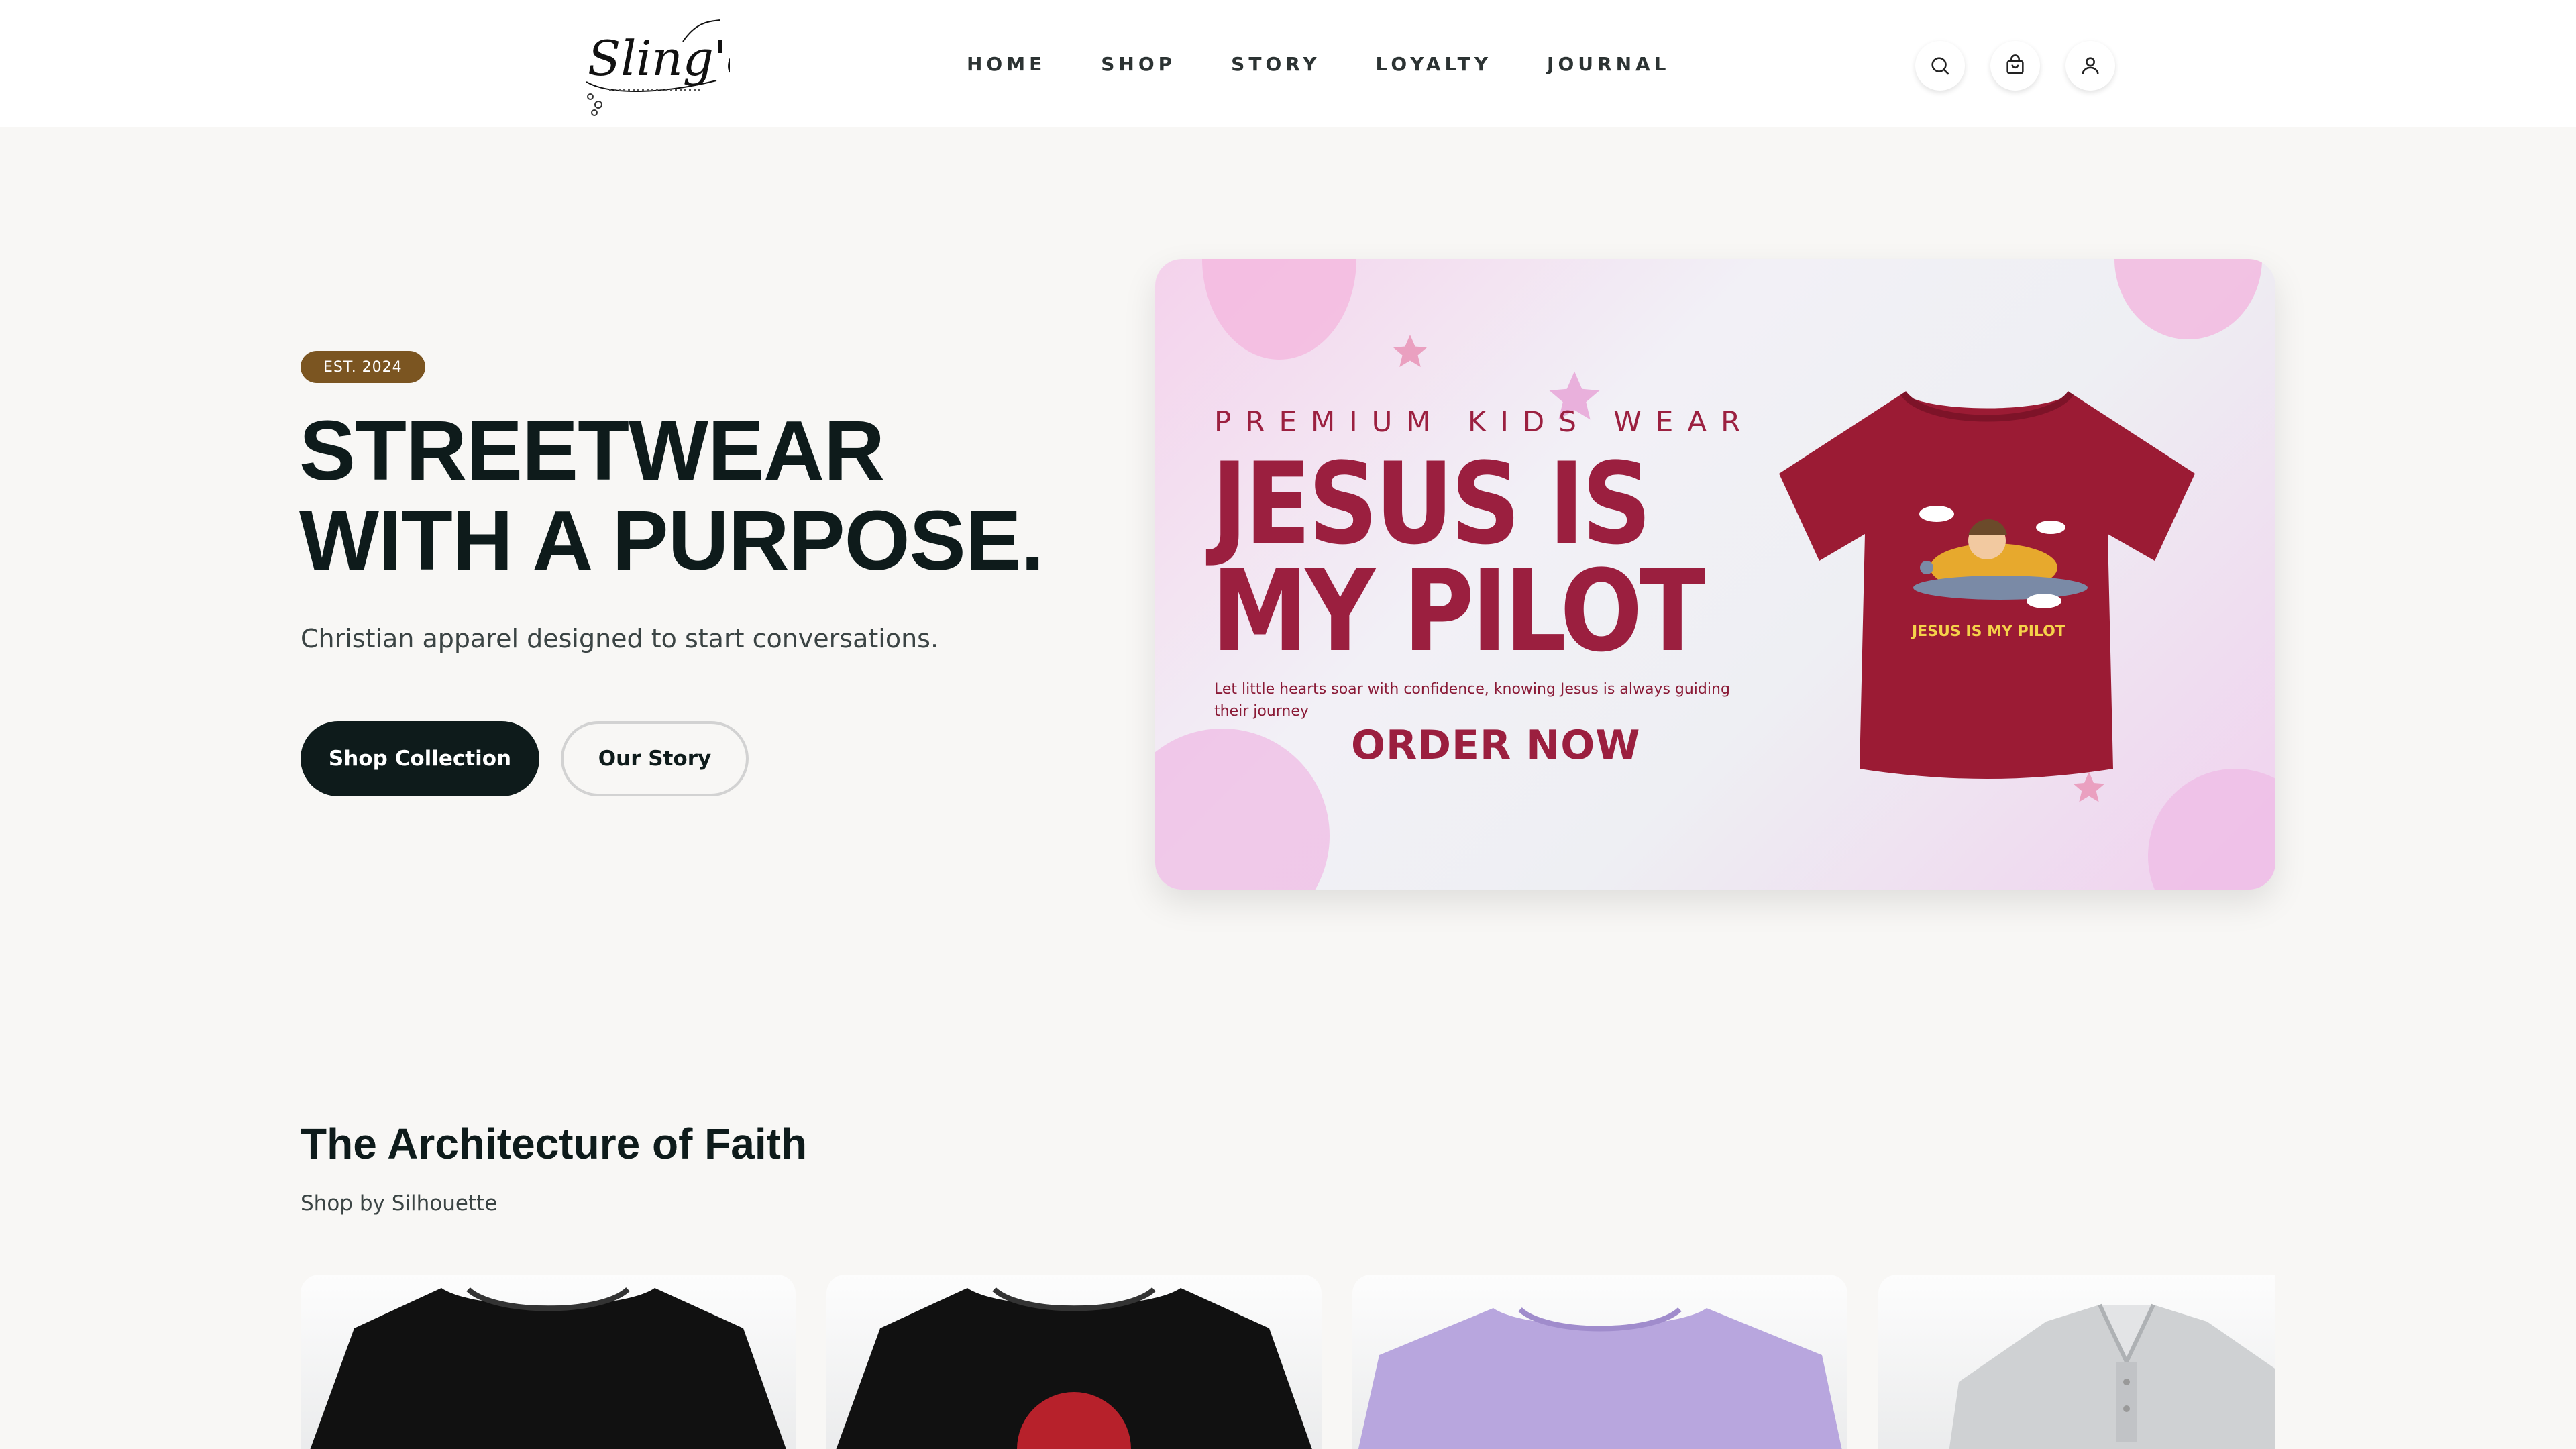 This screenshot has width=2576, height=1449. What do you see at coordinates (420, 758) in the screenshot?
I see `shop-collection-button: Shop Collection` at bounding box center [420, 758].